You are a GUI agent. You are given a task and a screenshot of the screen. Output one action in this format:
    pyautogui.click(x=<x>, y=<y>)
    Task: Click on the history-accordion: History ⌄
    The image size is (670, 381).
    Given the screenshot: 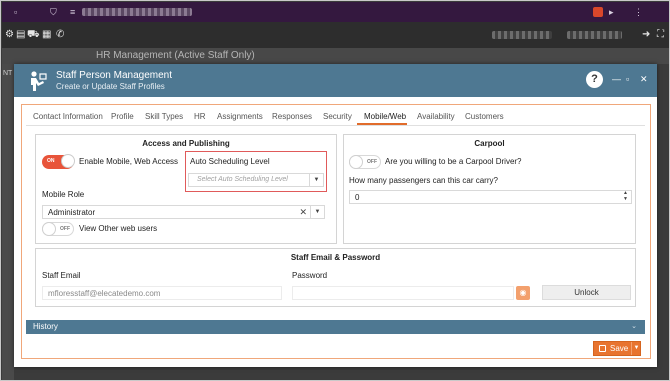 What is the action you would take?
    pyautogui.click(x=335, y=327)
    